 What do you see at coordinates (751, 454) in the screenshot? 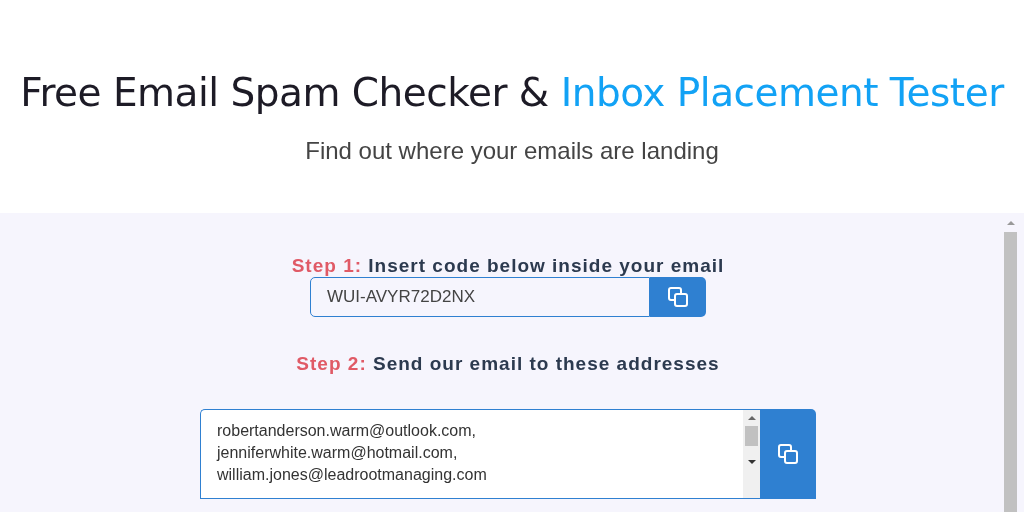
I see `scrollbar` at bounding box center [751, 454].